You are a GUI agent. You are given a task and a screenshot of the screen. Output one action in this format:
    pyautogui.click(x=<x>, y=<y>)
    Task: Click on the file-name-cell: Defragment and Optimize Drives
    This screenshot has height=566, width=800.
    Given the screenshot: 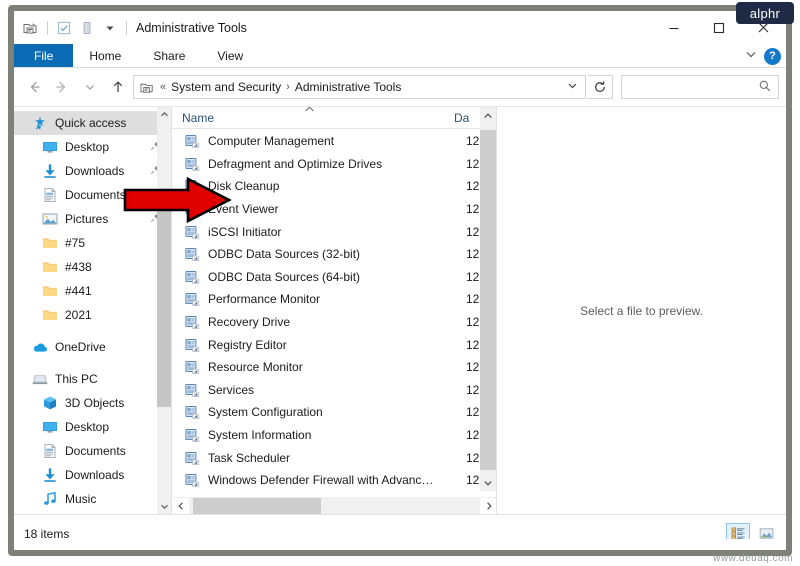 What is the action you would take?
    pyautogui.click(x=295, y=163)
    